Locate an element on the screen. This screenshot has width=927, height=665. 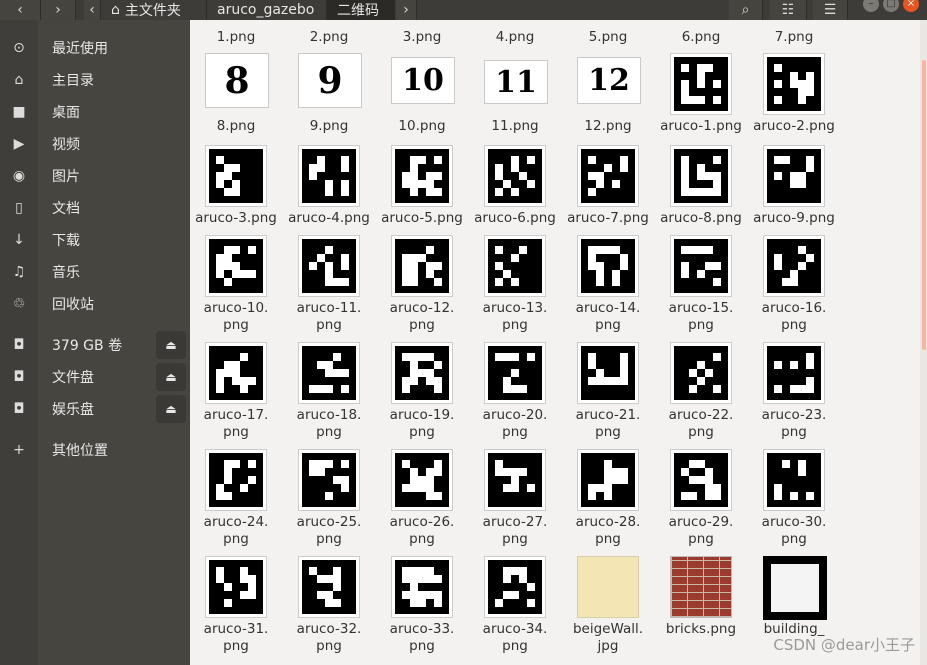
chevron-right-icon: › is located at coordinates (406, 10).